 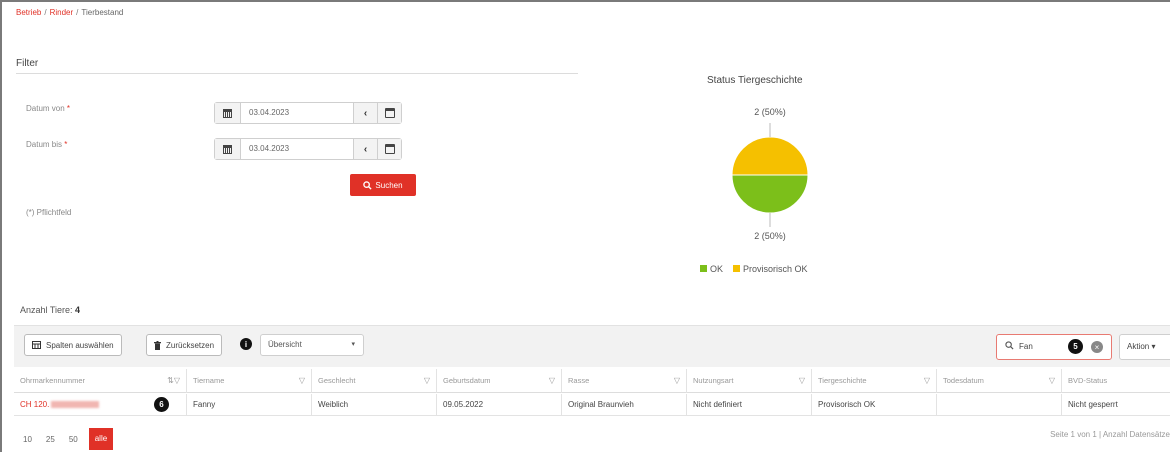 I want to click on page-size-25: 25, so click(x=50, y=439).